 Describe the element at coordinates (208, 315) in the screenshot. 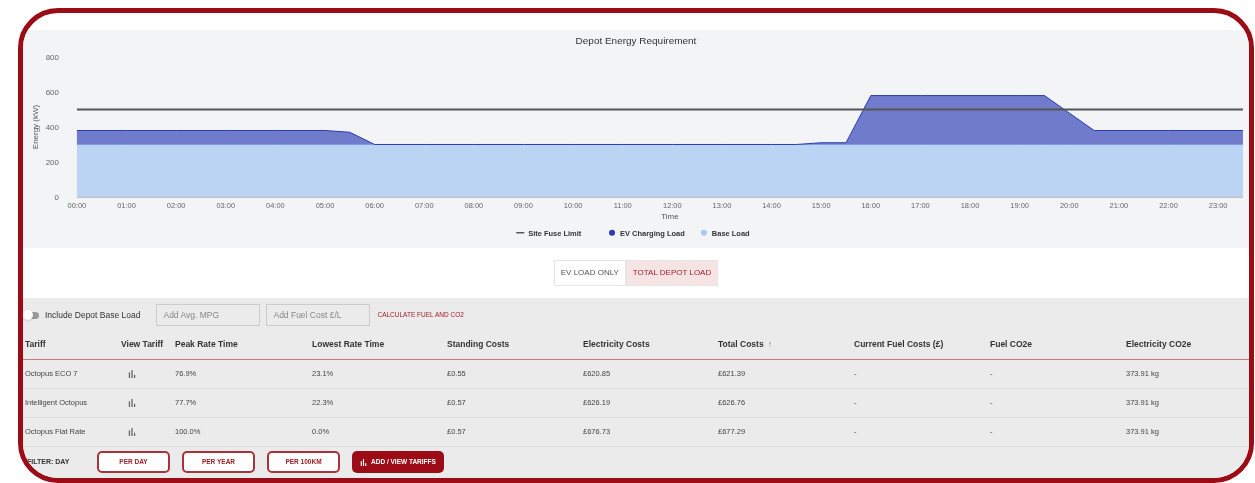

I see `mpg-field: Add Avg. MPG` at that location.